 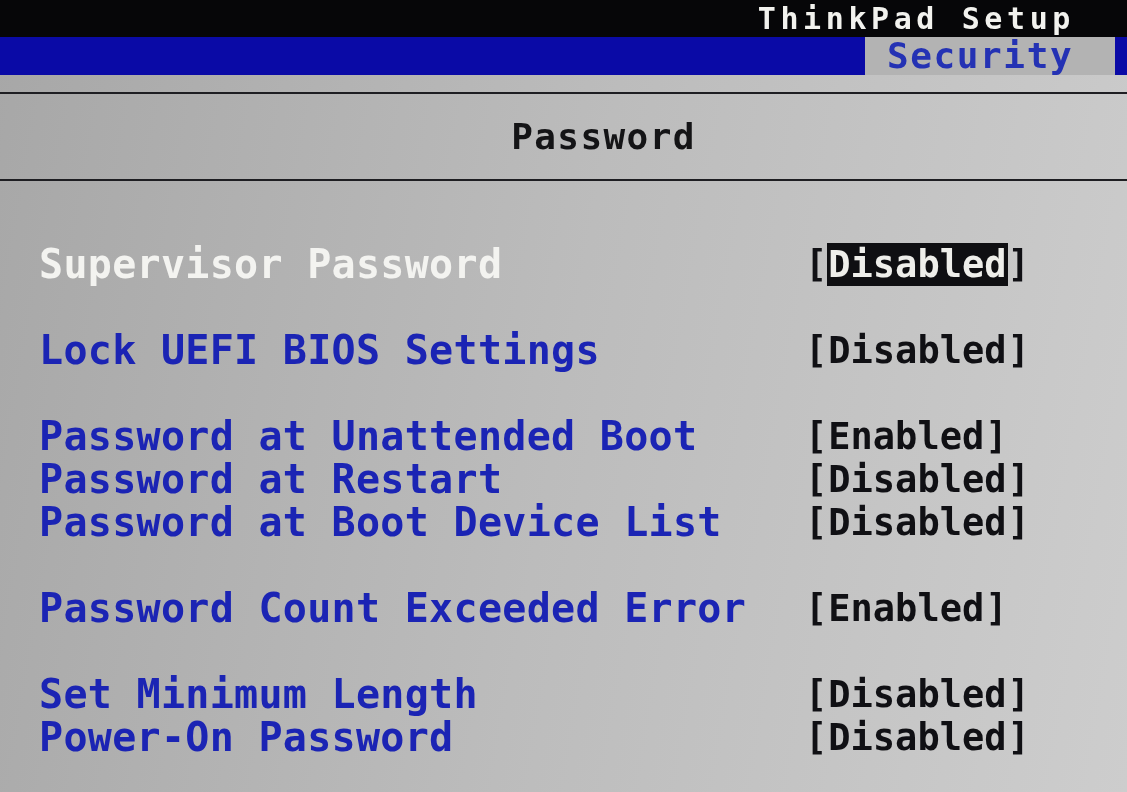 I want to click on setting-label: Password at Restart, so click(x=422, y=479).